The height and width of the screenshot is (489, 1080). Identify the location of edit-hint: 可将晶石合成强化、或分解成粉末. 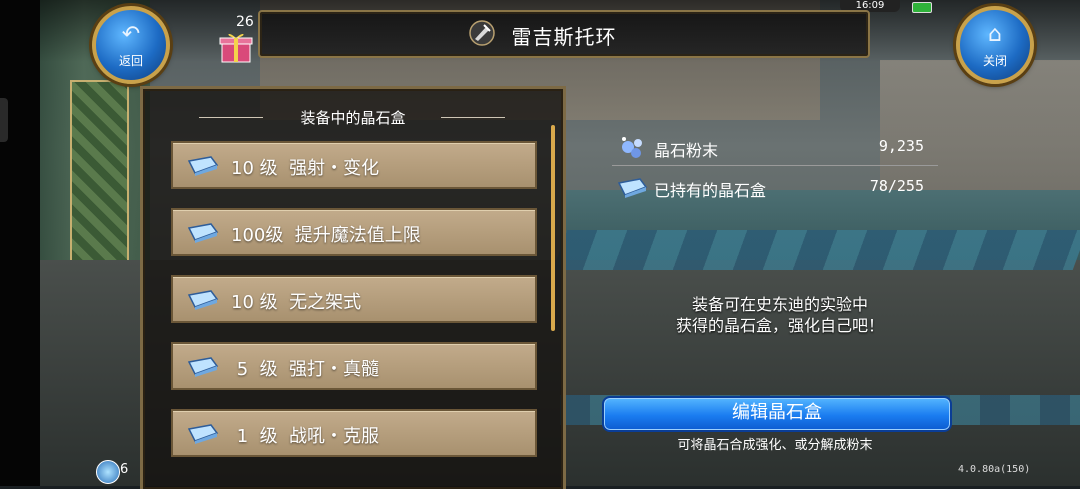
(775, 445).